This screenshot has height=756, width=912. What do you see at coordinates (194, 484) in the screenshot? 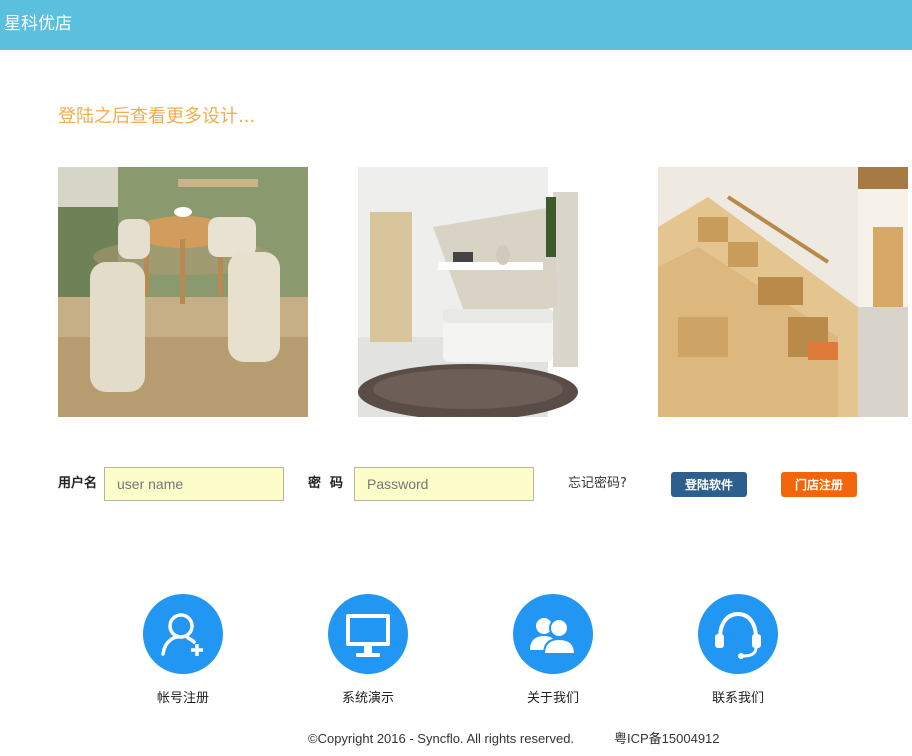
I see `username-input` at bounding box center [194, 484].